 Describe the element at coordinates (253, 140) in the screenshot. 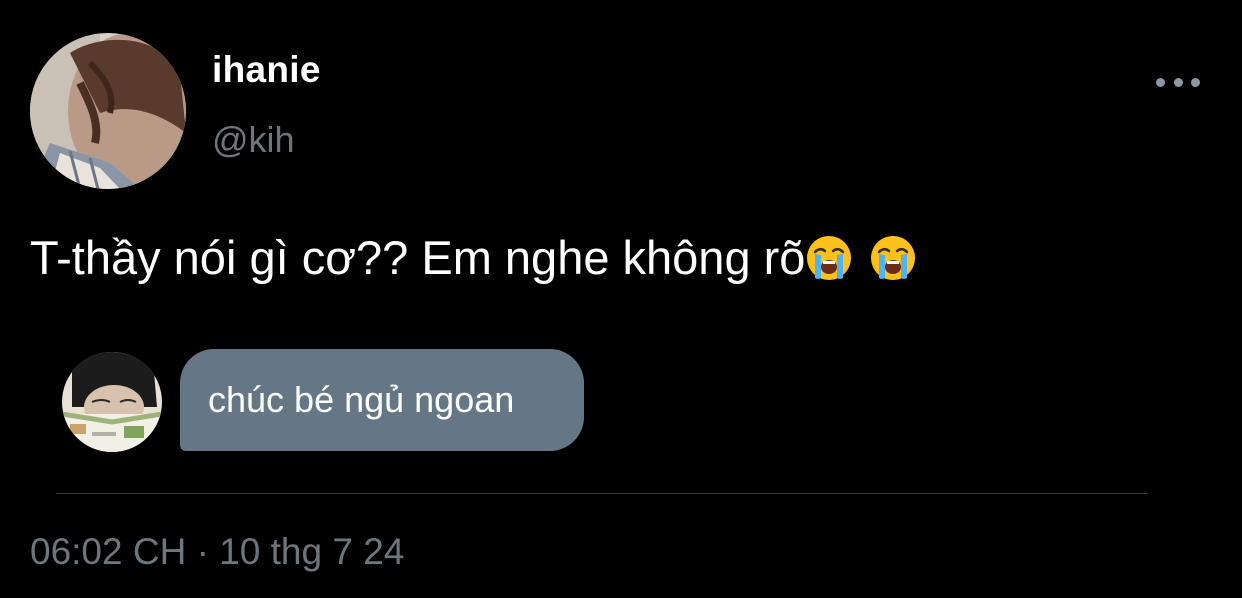

I see `author-handle: @kih` at that location.